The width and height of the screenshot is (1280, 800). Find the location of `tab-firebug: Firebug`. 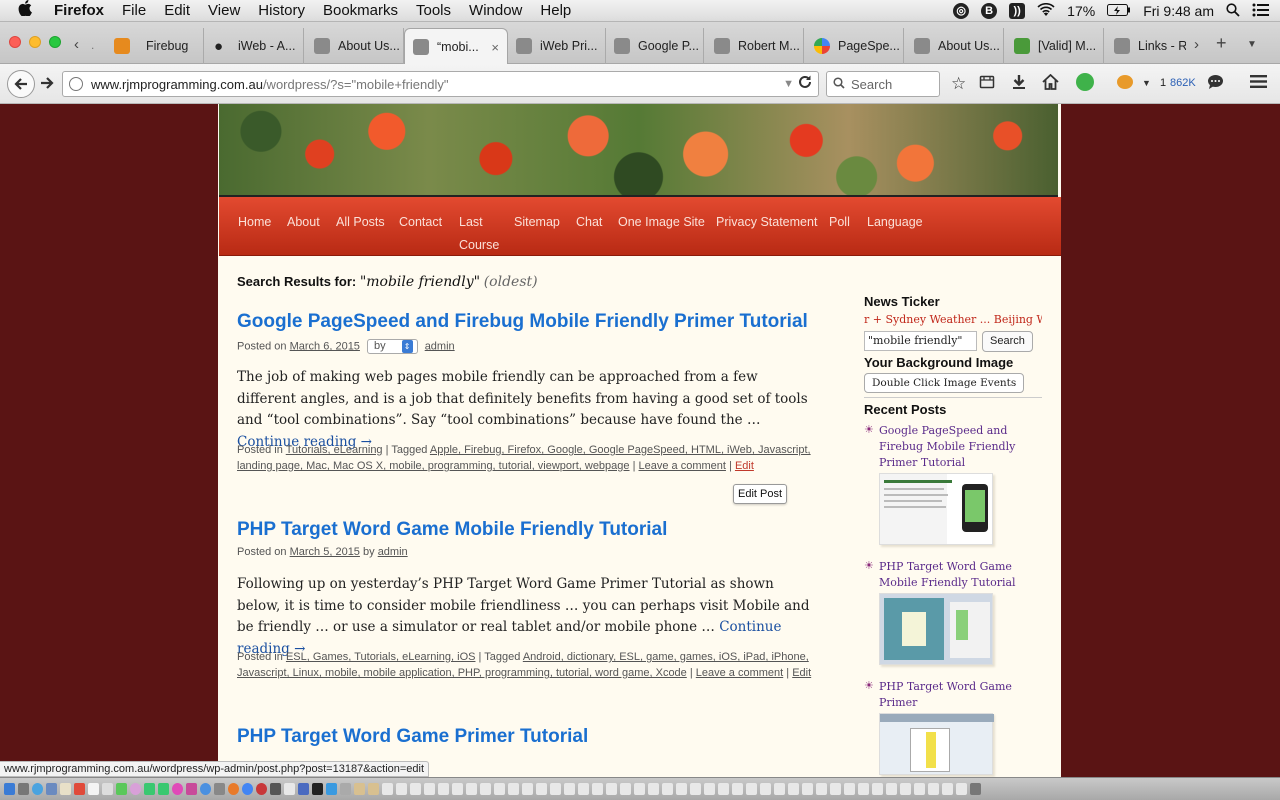

tab-firebug: Firebug is located at coordinates (155, 46).